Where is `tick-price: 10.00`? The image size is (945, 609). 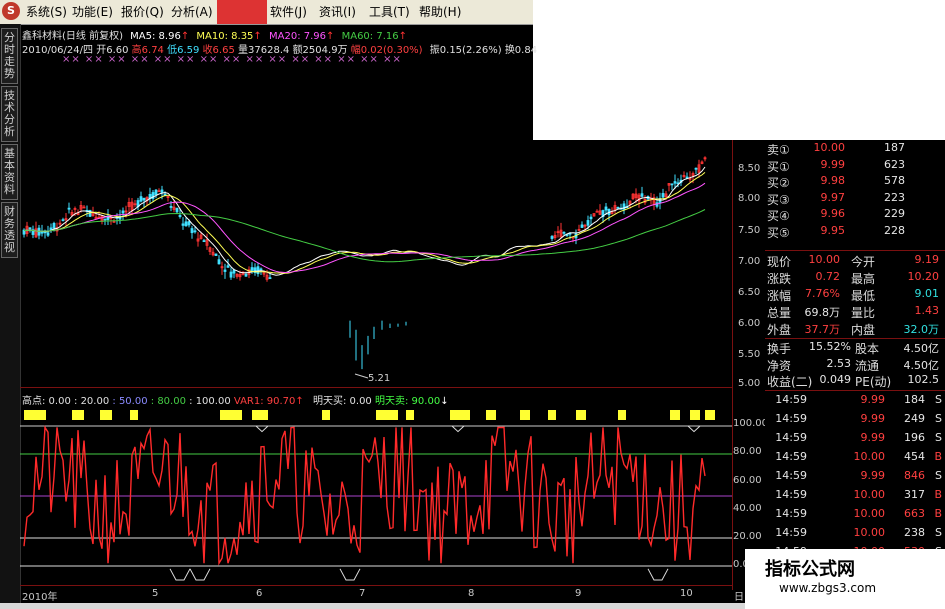 tick-price: 10.00 is located at coordinates (869, 456).